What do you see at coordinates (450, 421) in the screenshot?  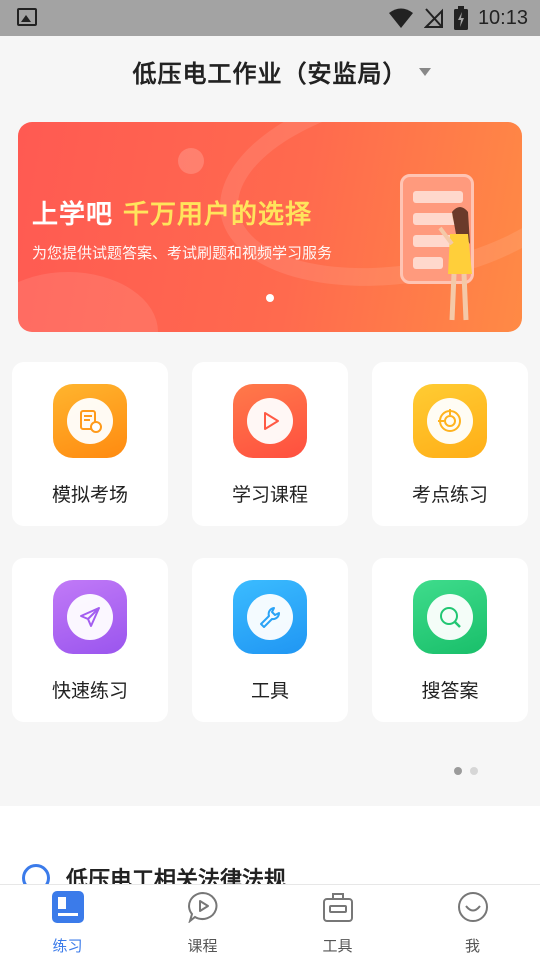 I see `target-icon` at bounding box center [450, 421].